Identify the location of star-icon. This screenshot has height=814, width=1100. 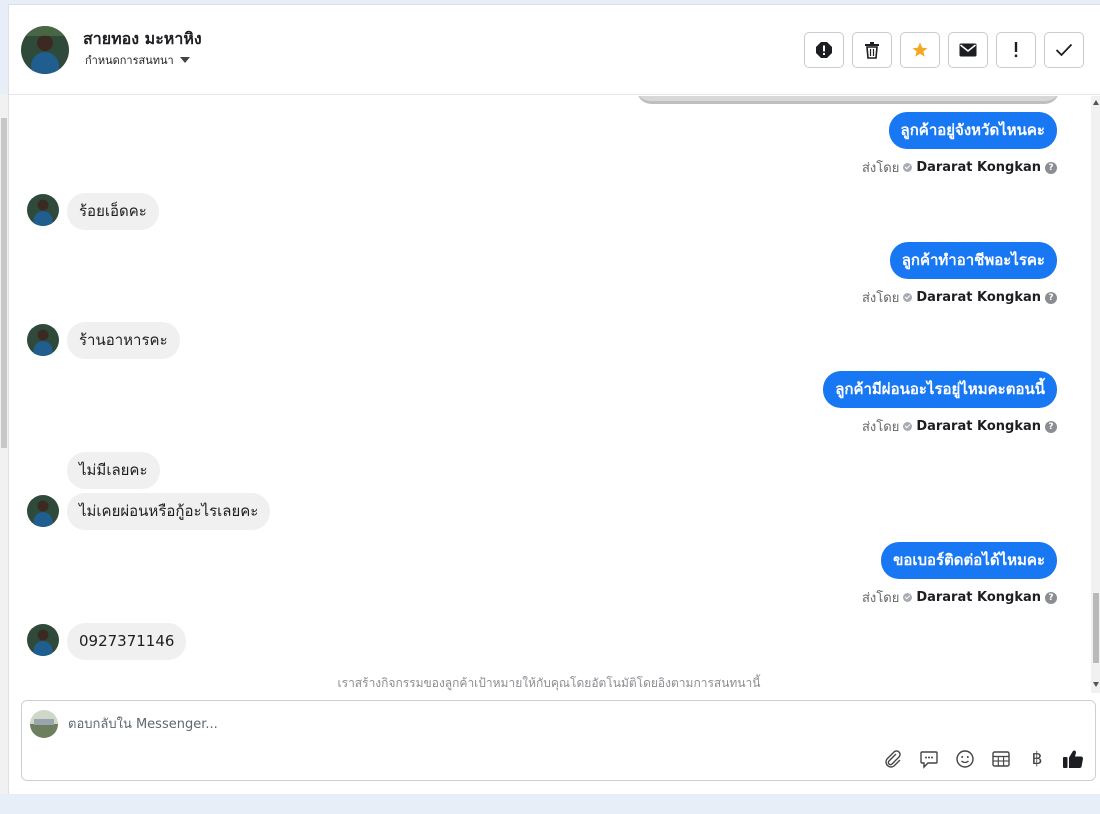
(920, 49).